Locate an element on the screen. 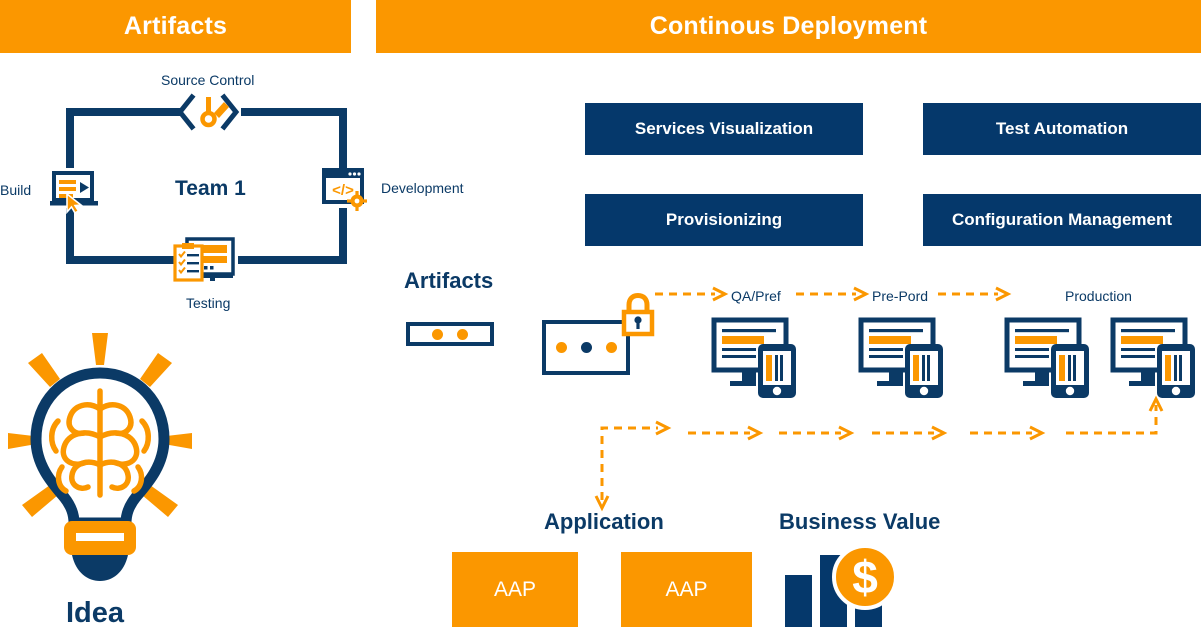 The image size is (1201, 630). cycle-edge-top-left is located at coordinates (123, 112).